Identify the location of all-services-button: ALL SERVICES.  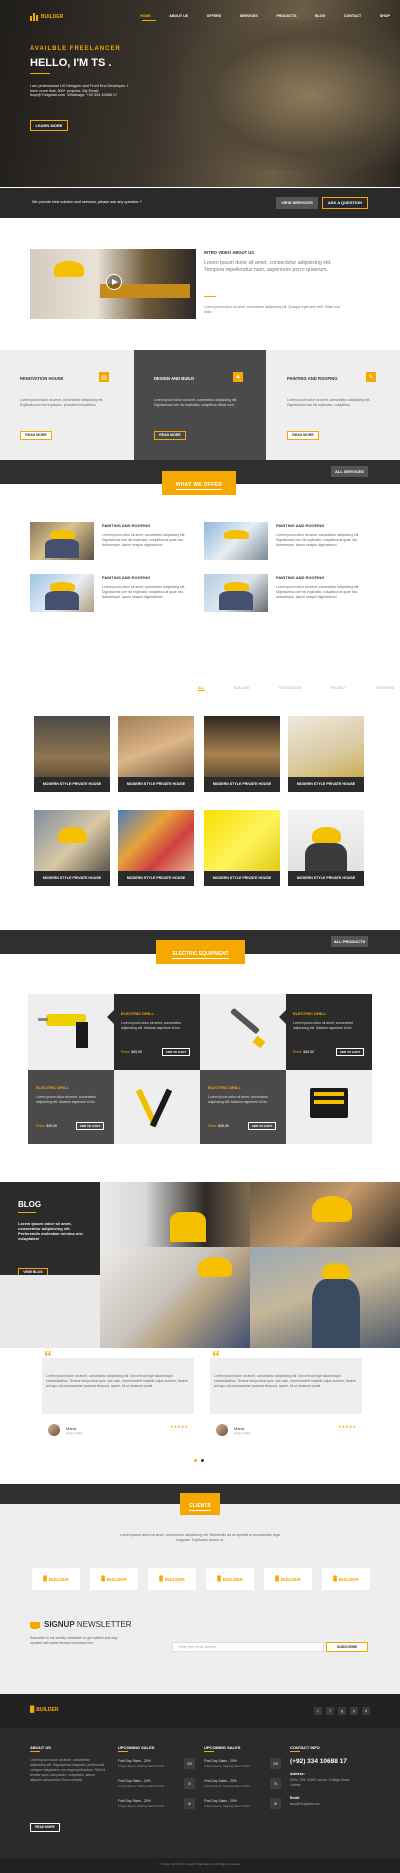
(349, 471).